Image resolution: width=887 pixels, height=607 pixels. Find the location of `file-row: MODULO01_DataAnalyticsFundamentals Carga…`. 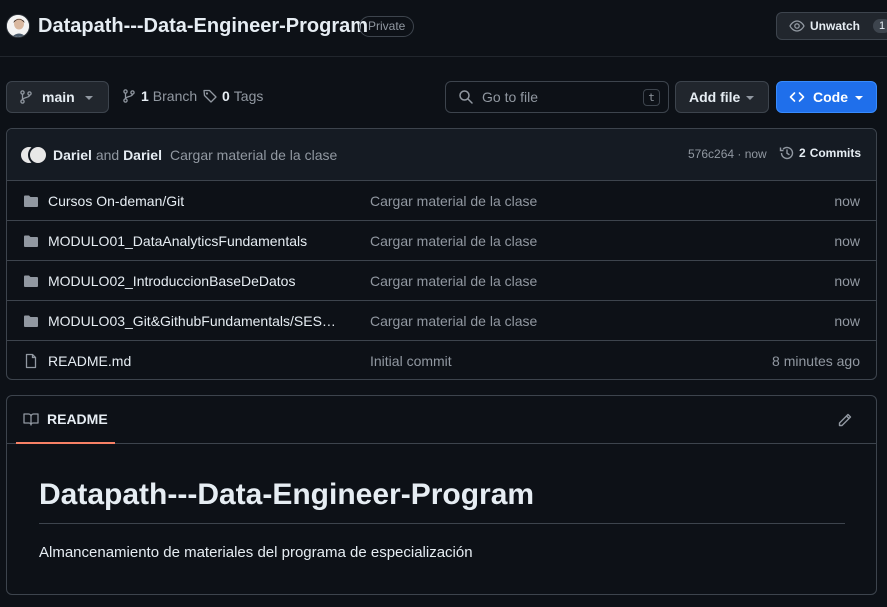

file-row: MODULO01_DataAnalyticsFundamentals Carga… is located at coordinates (441, 241).